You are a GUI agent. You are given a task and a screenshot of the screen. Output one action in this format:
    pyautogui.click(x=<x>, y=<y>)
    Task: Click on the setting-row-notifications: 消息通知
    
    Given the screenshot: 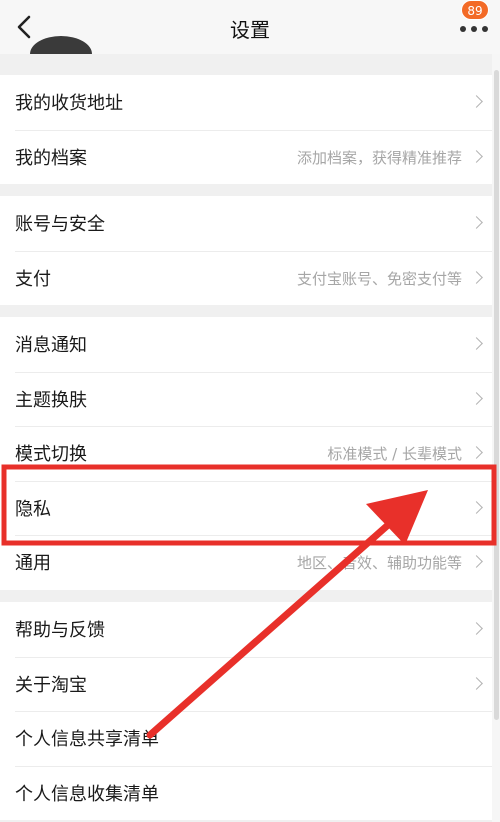 What is the action you would take?
    pyautogui.click(x=246, y=344)
    